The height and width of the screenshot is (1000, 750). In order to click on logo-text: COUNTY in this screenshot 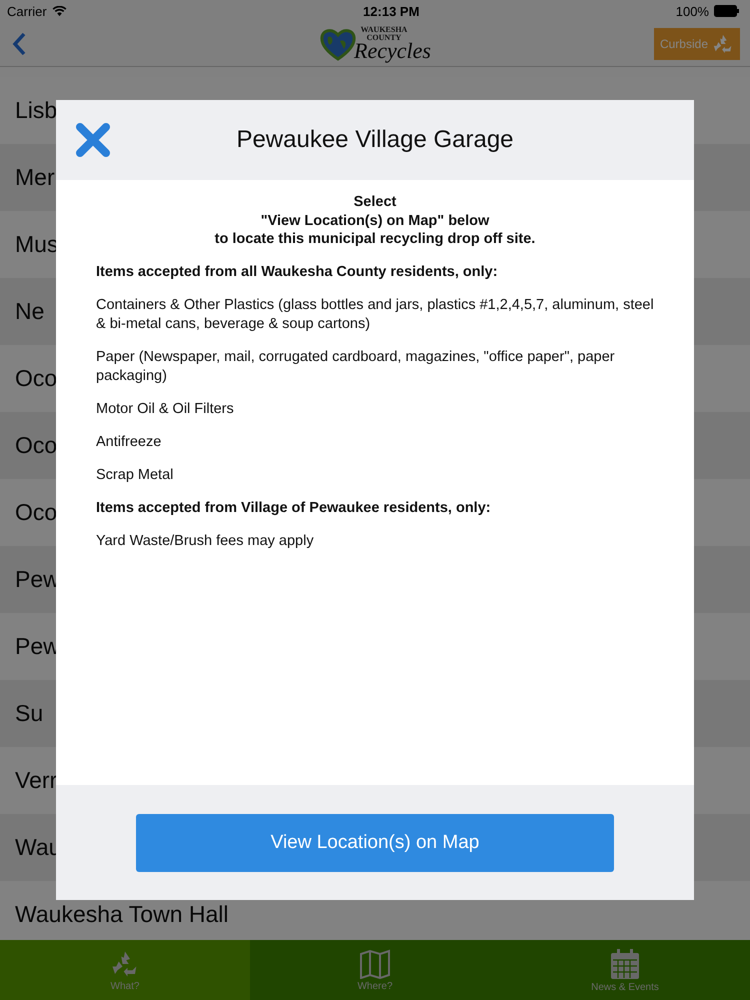, I will do `click(384, 38)`.